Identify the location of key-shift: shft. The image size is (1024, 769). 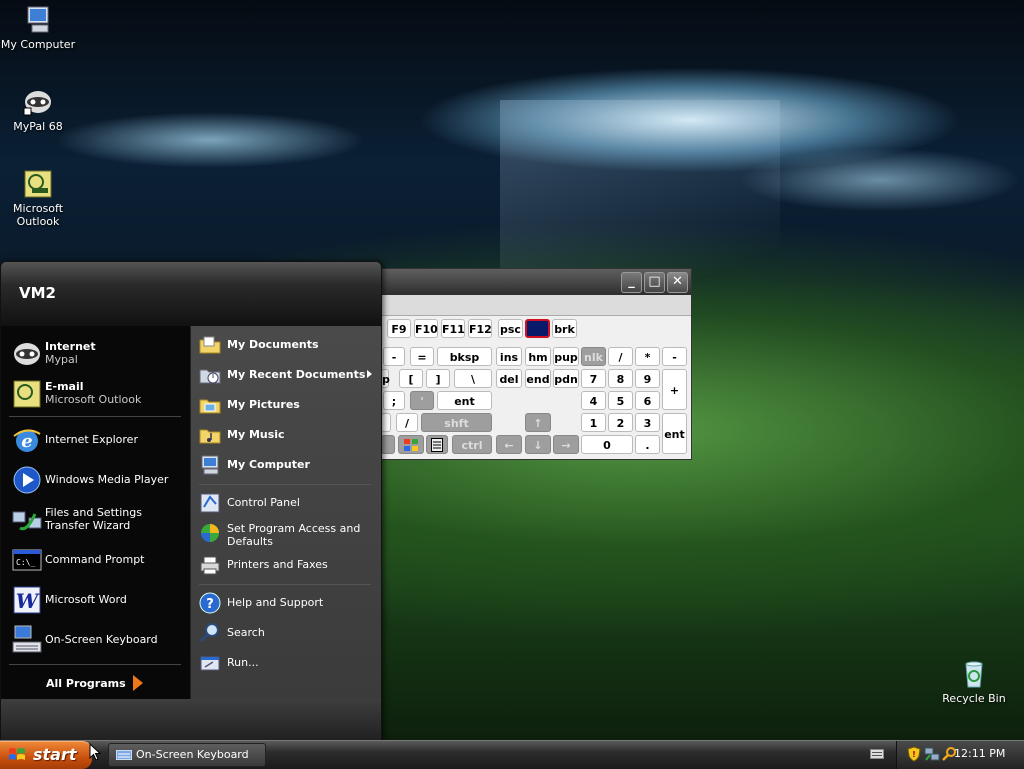
(456, 422).